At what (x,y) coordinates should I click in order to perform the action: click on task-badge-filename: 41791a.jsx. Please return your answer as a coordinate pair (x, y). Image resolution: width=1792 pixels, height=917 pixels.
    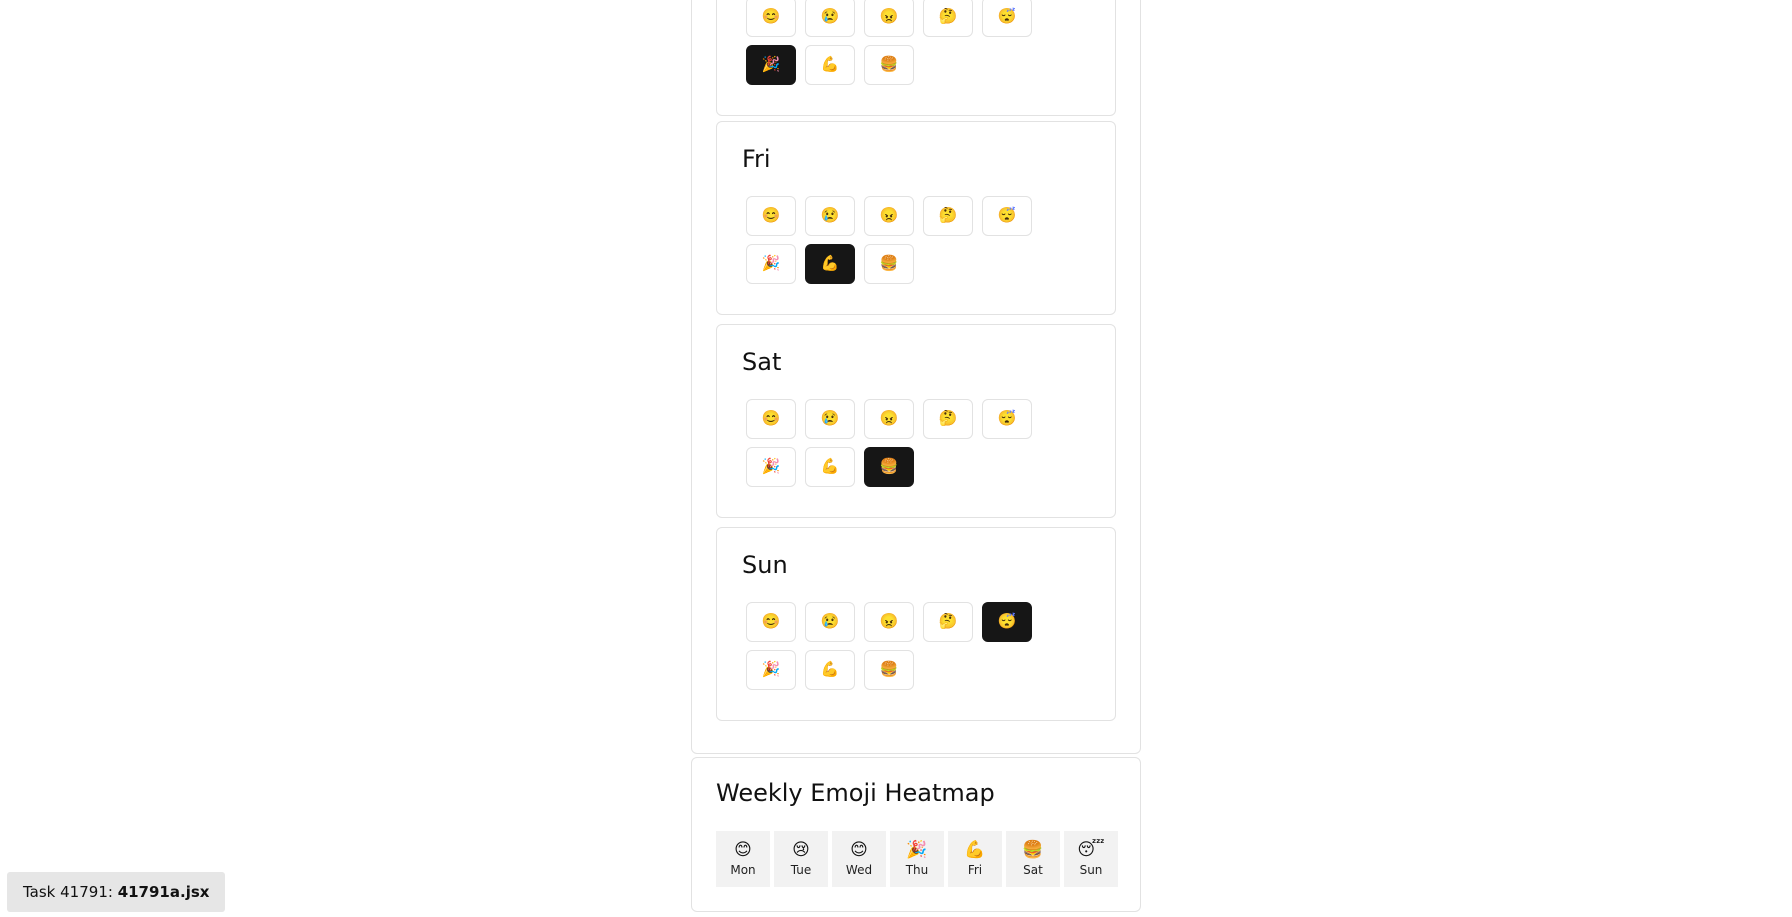
    Looking at the image, I should click on (163, 892).